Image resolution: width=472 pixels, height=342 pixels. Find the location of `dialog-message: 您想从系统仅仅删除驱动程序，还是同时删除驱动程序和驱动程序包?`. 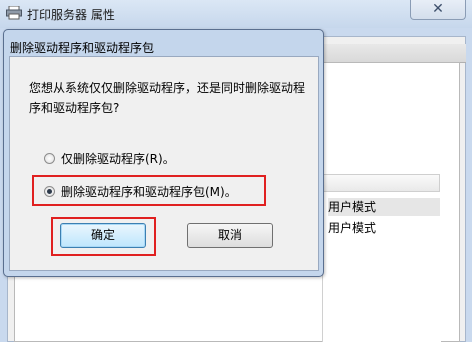

dialog-message: 您想从系统仅仅删除驱动程序，还是同时删除驱动程序和驱动程序包? is located at coordinates (167, 98).